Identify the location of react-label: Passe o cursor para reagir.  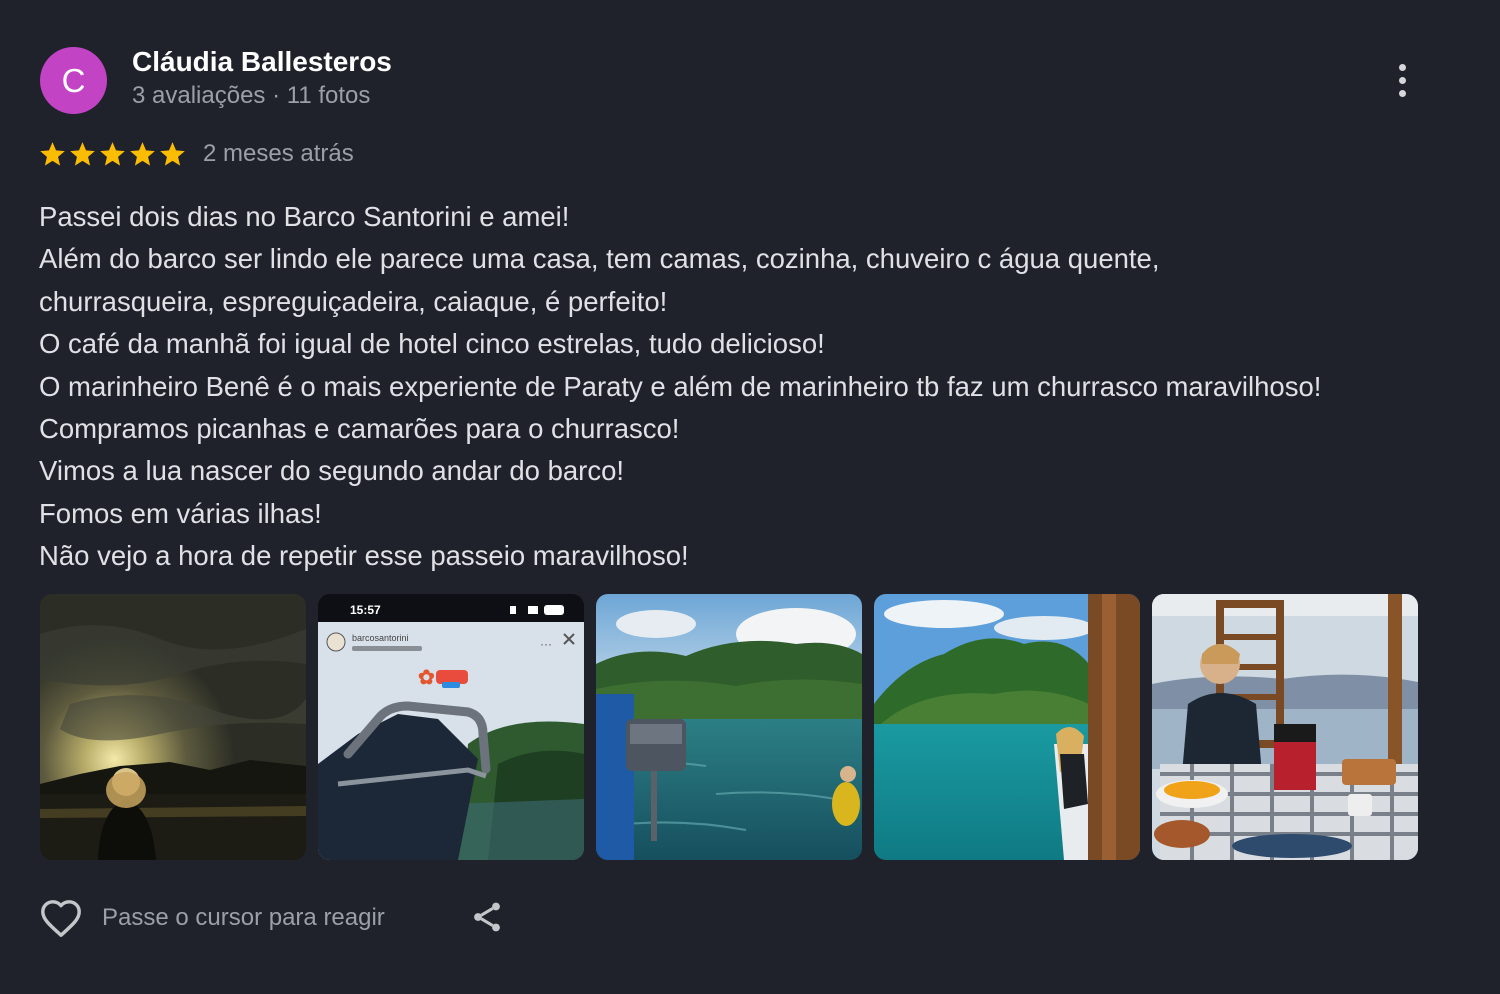
(243, 917).